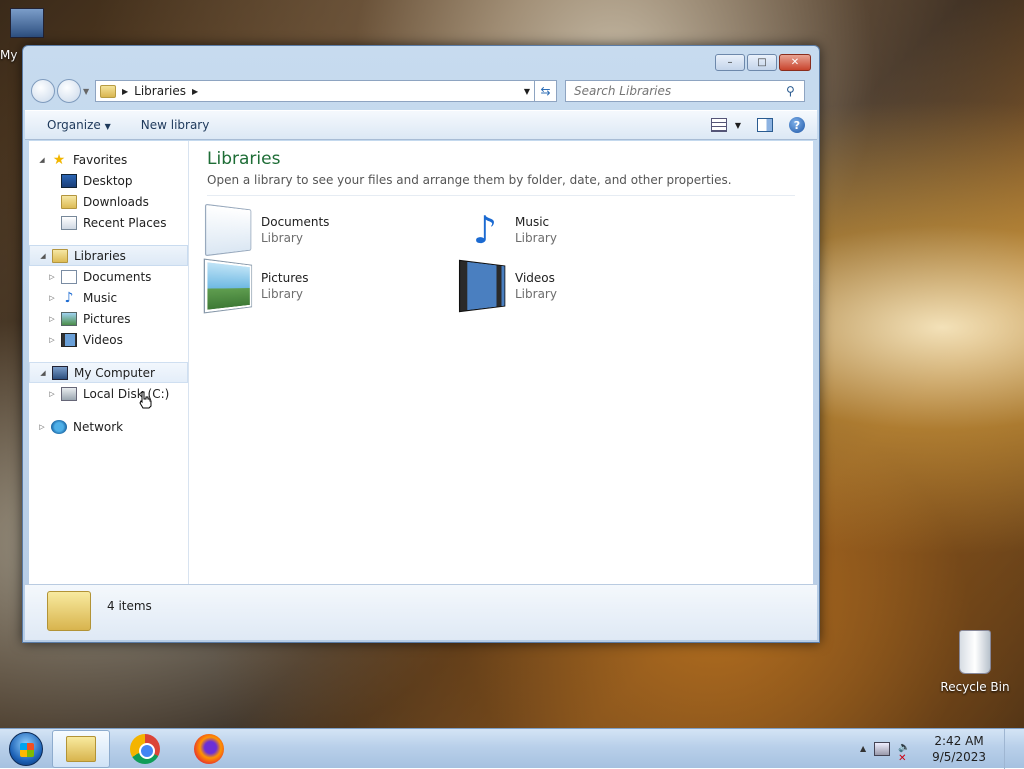 The image size is (1024, 769). What do you see at coordinates (88, 91) in the screenshot?
I see `recent-pages-dropdown: ▼` at bounding box center [88, 91].